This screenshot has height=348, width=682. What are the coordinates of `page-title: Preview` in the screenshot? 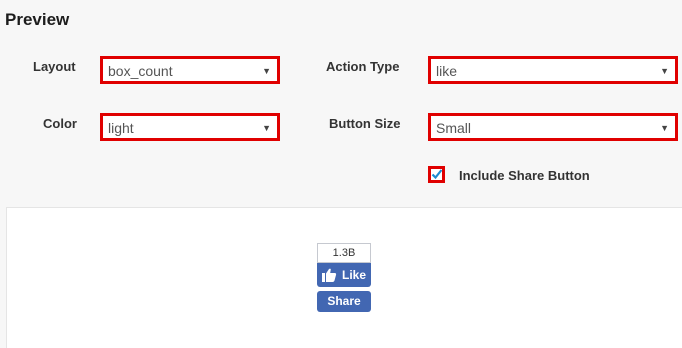 It's located at (37, 19).